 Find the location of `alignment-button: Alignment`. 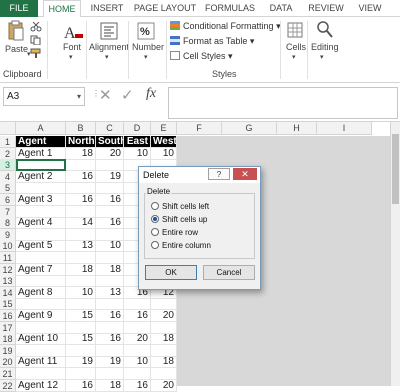

alignment-button: Alignment is located at coordinates (109, 47).